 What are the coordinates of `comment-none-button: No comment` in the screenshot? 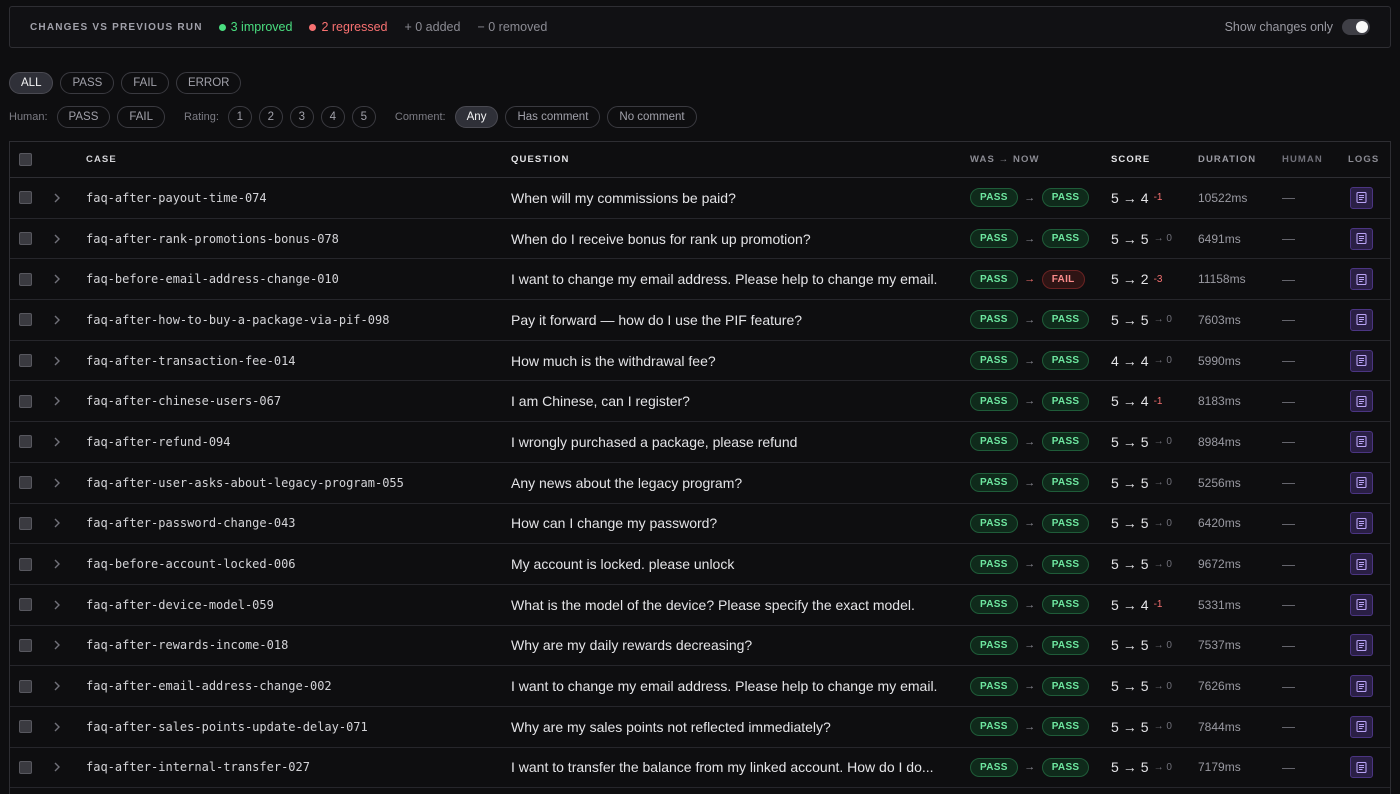 It's located at (652, 117).